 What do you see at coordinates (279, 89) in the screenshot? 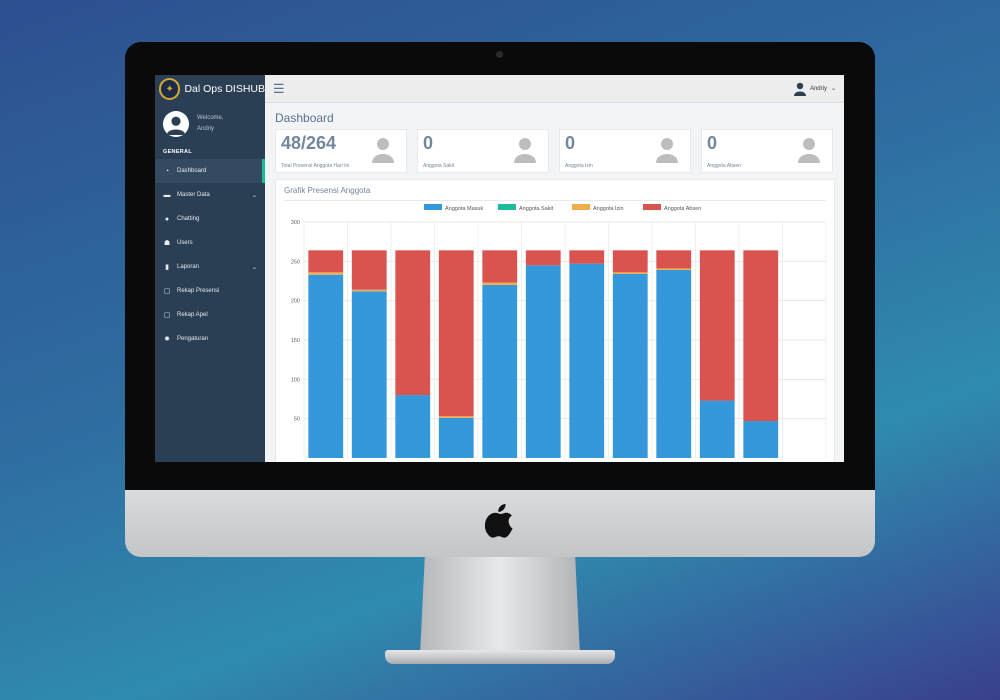
I see `menu-toggle-icon: ☰` at bounding box center [279, 89].